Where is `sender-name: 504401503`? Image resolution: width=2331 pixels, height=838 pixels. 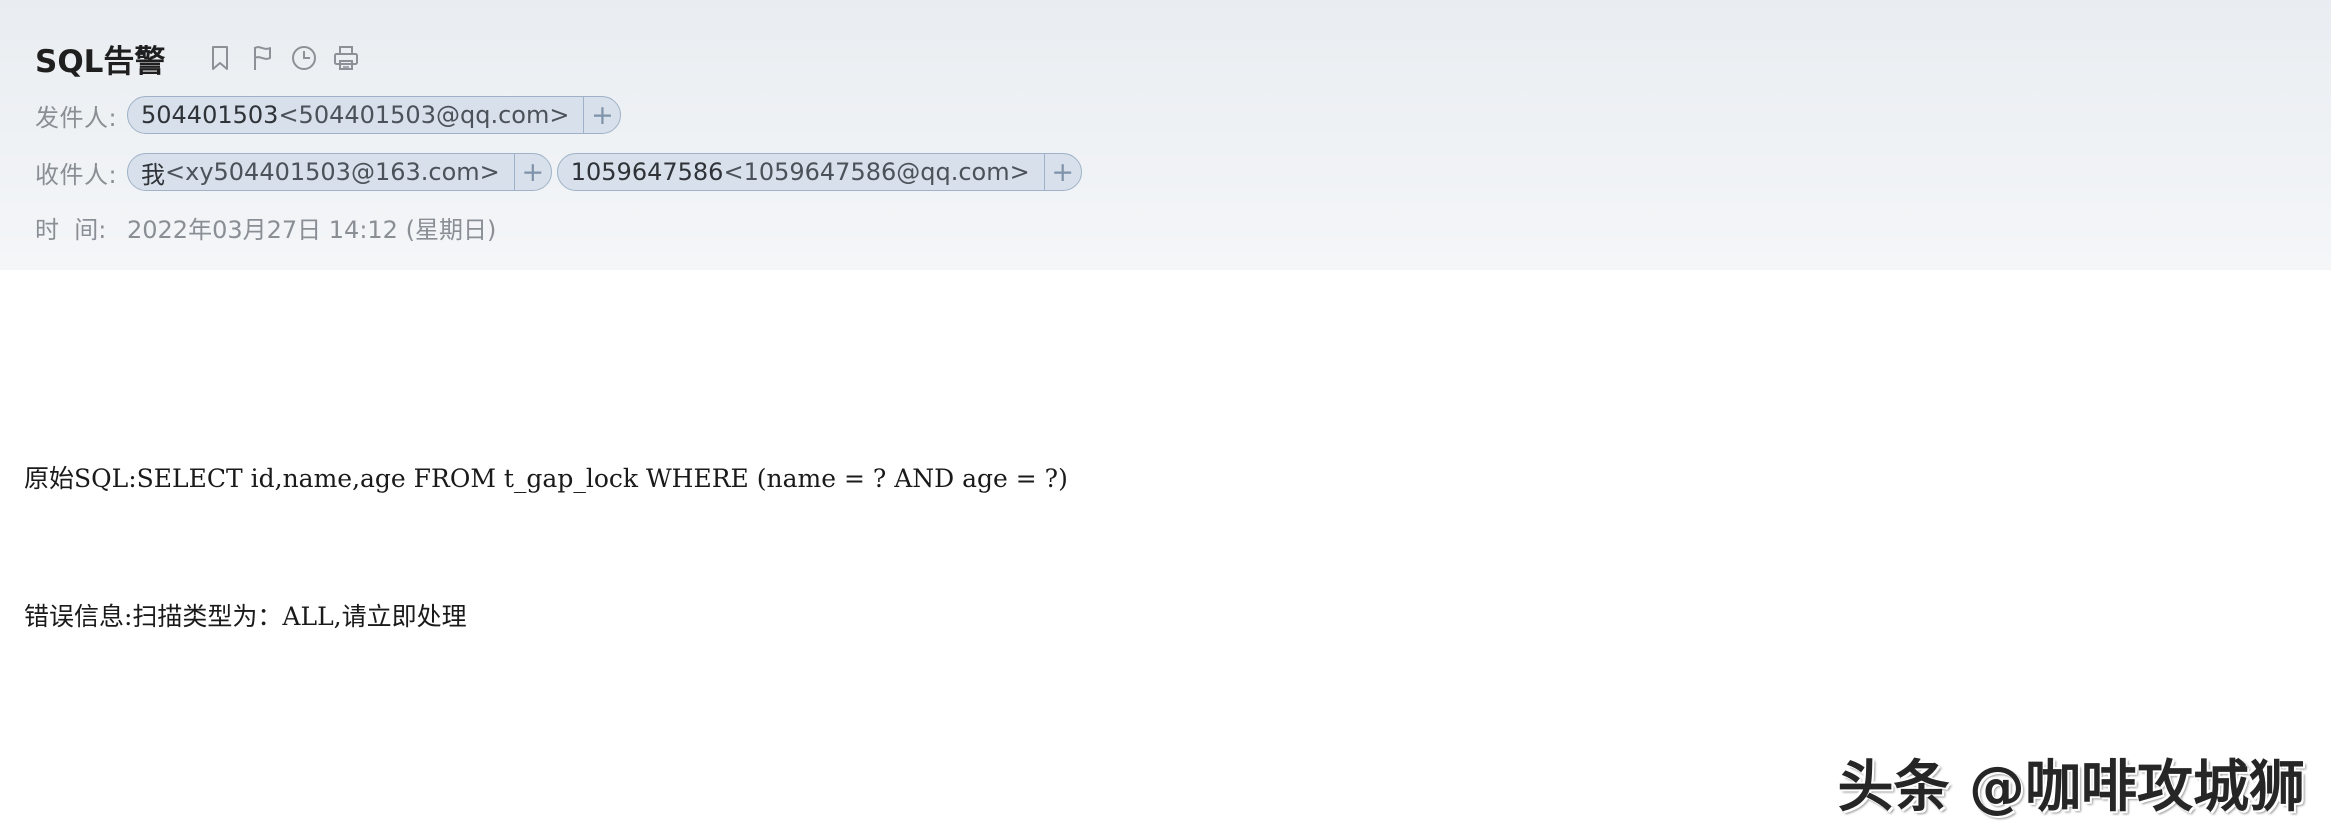 sender-name: 504401503 is located at coordinates (210, 115).